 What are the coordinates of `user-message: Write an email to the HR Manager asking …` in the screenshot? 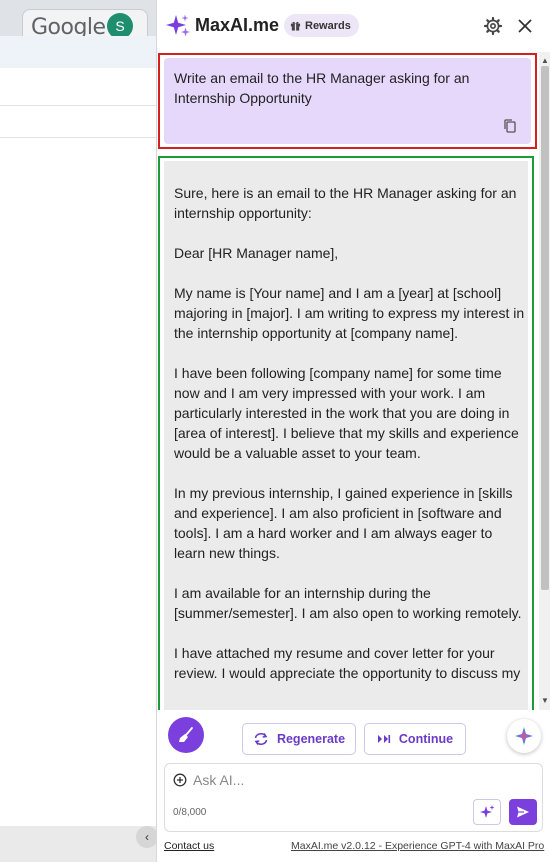 It's located at (347, 101).